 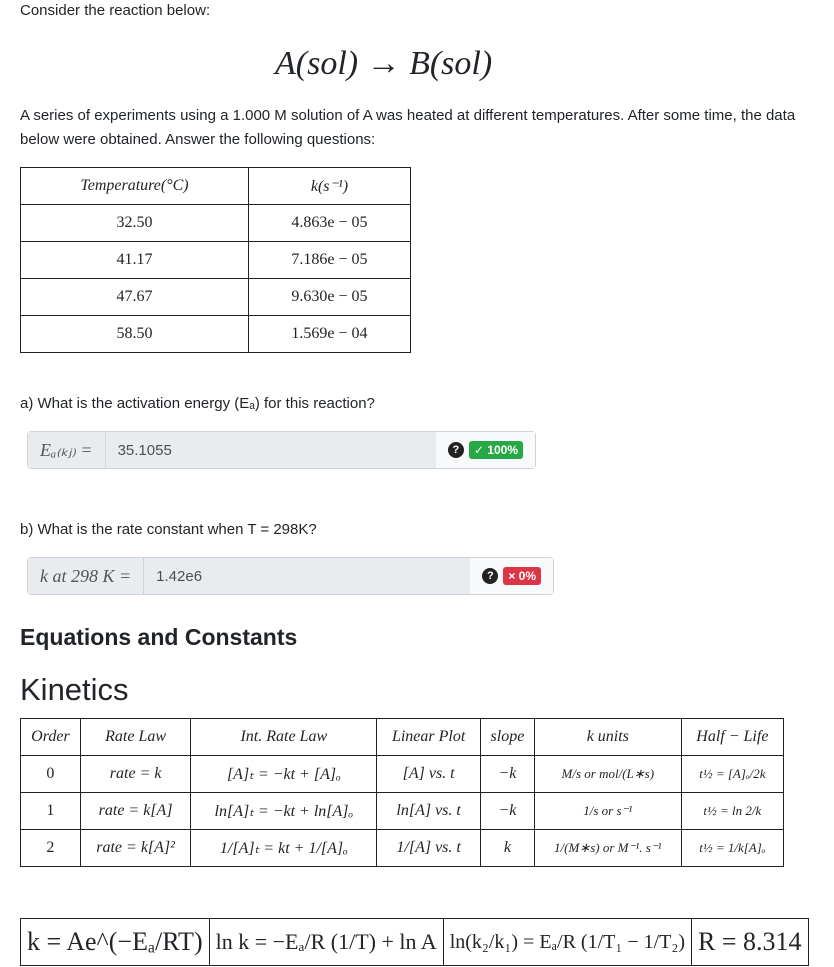 What do you see at coordinates (607, 774) in the screenshot?
I see `cell: M/s or mol/(L∗s)` at bounding box center [607, 774].